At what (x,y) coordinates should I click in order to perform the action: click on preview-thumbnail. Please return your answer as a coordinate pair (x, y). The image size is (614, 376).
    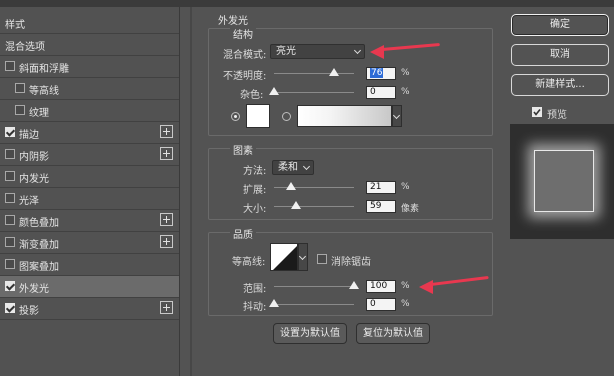
    Looking at the image, I should click on (564, 181).